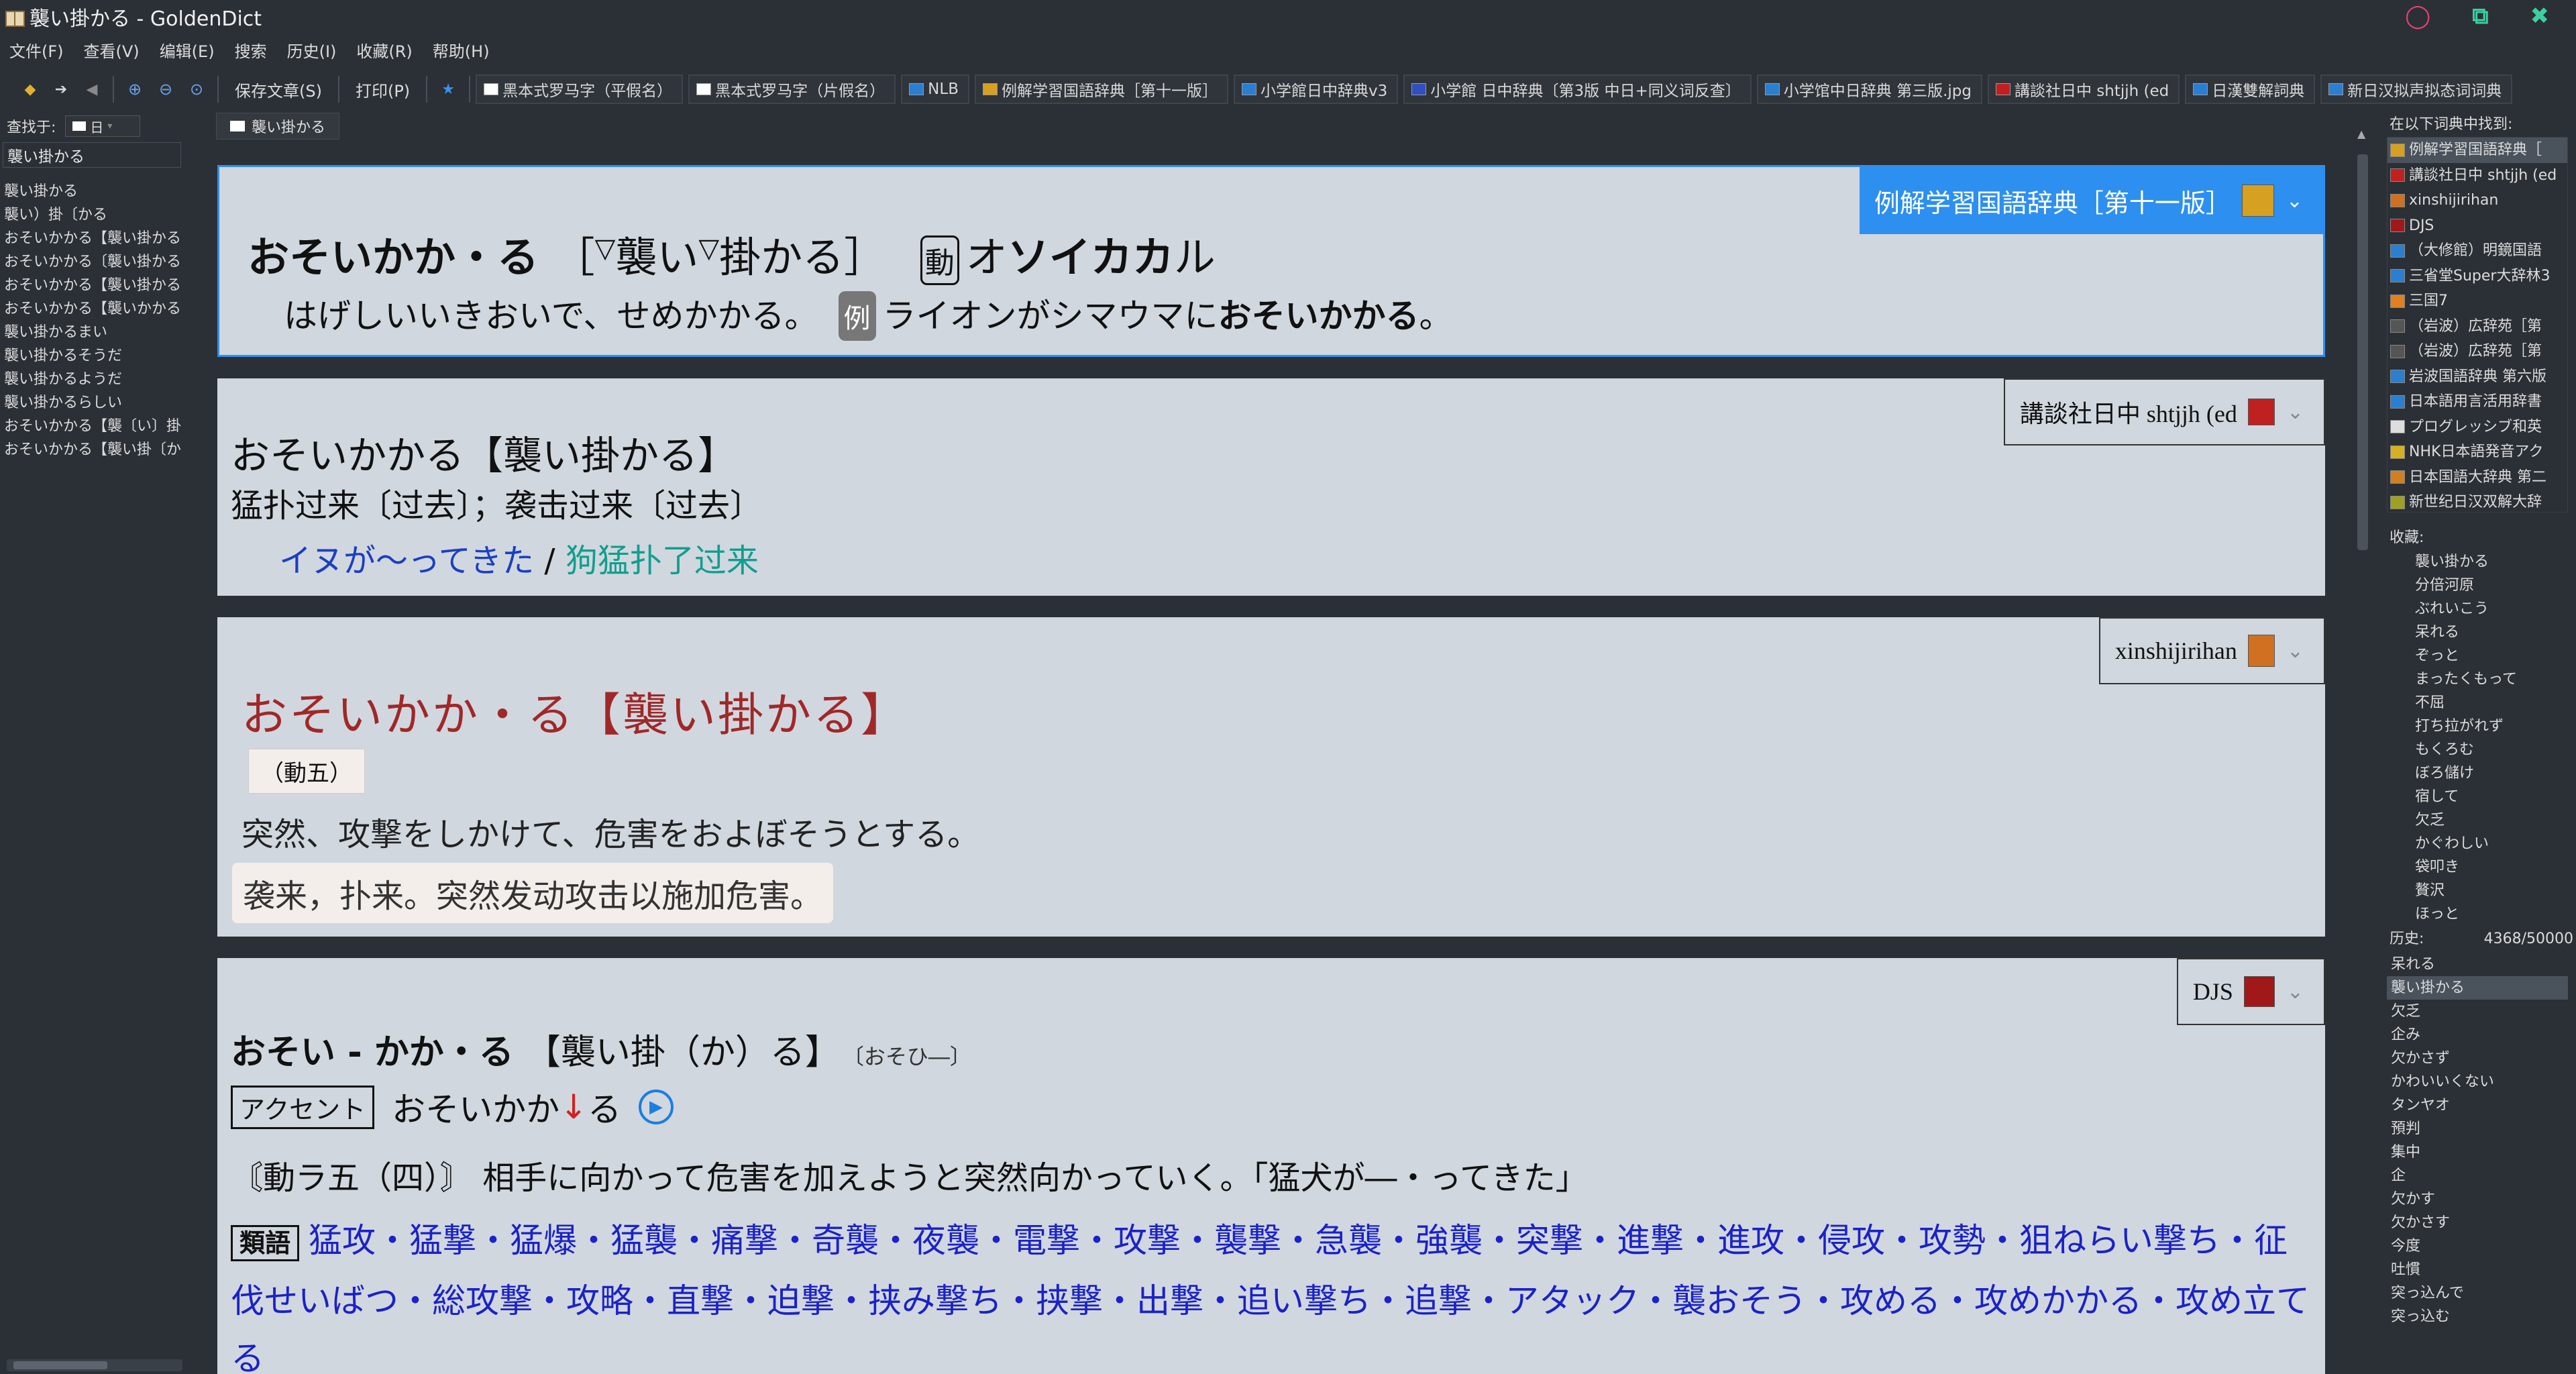  I want to click on list-item: タンヤオ, so click(2477, 1105).